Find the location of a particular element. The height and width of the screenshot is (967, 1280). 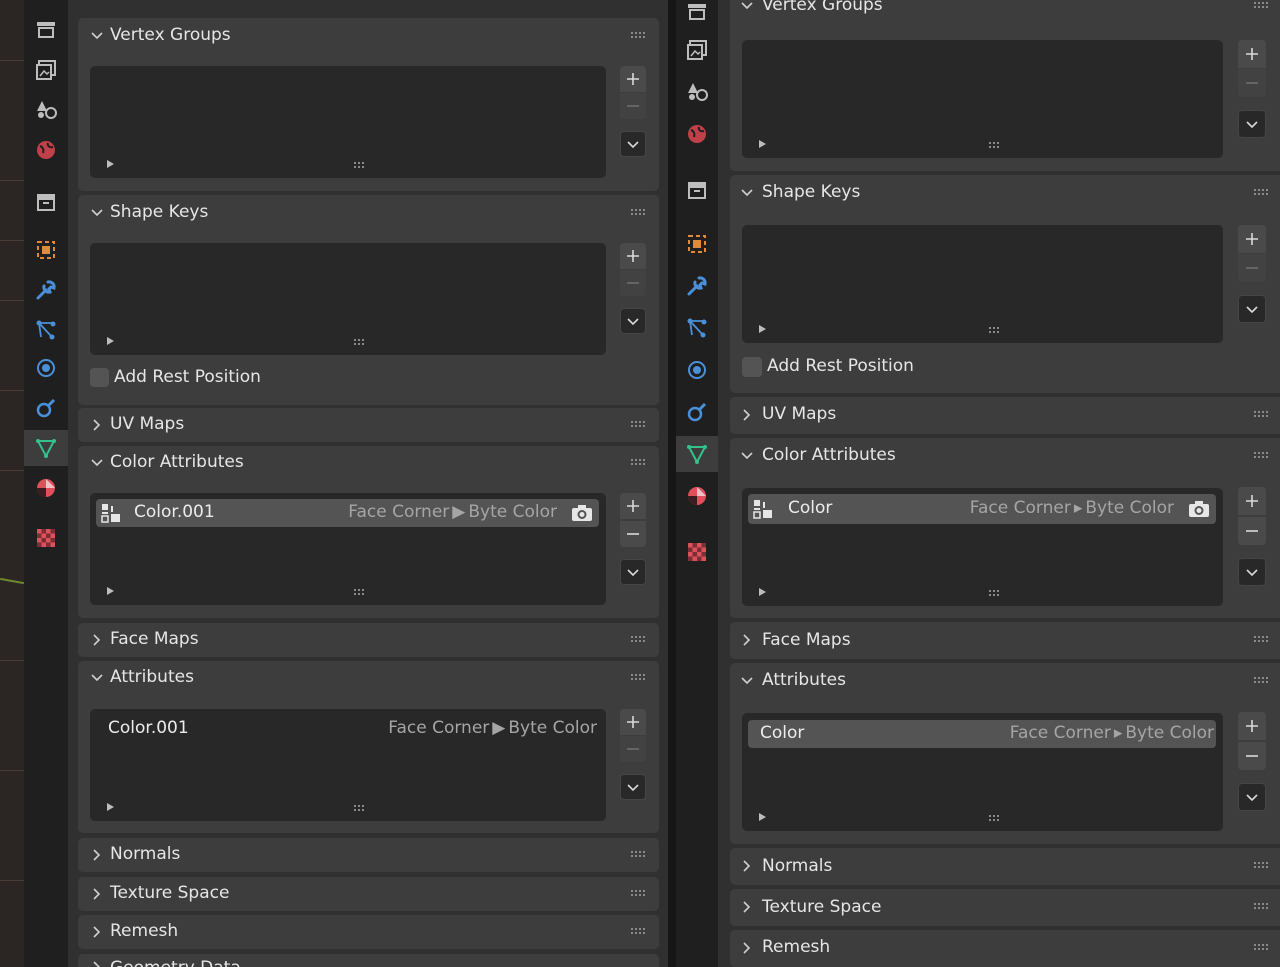

attributes-list: Color Face Corner ▸ Byte Color is located at coordinates (982, 772).